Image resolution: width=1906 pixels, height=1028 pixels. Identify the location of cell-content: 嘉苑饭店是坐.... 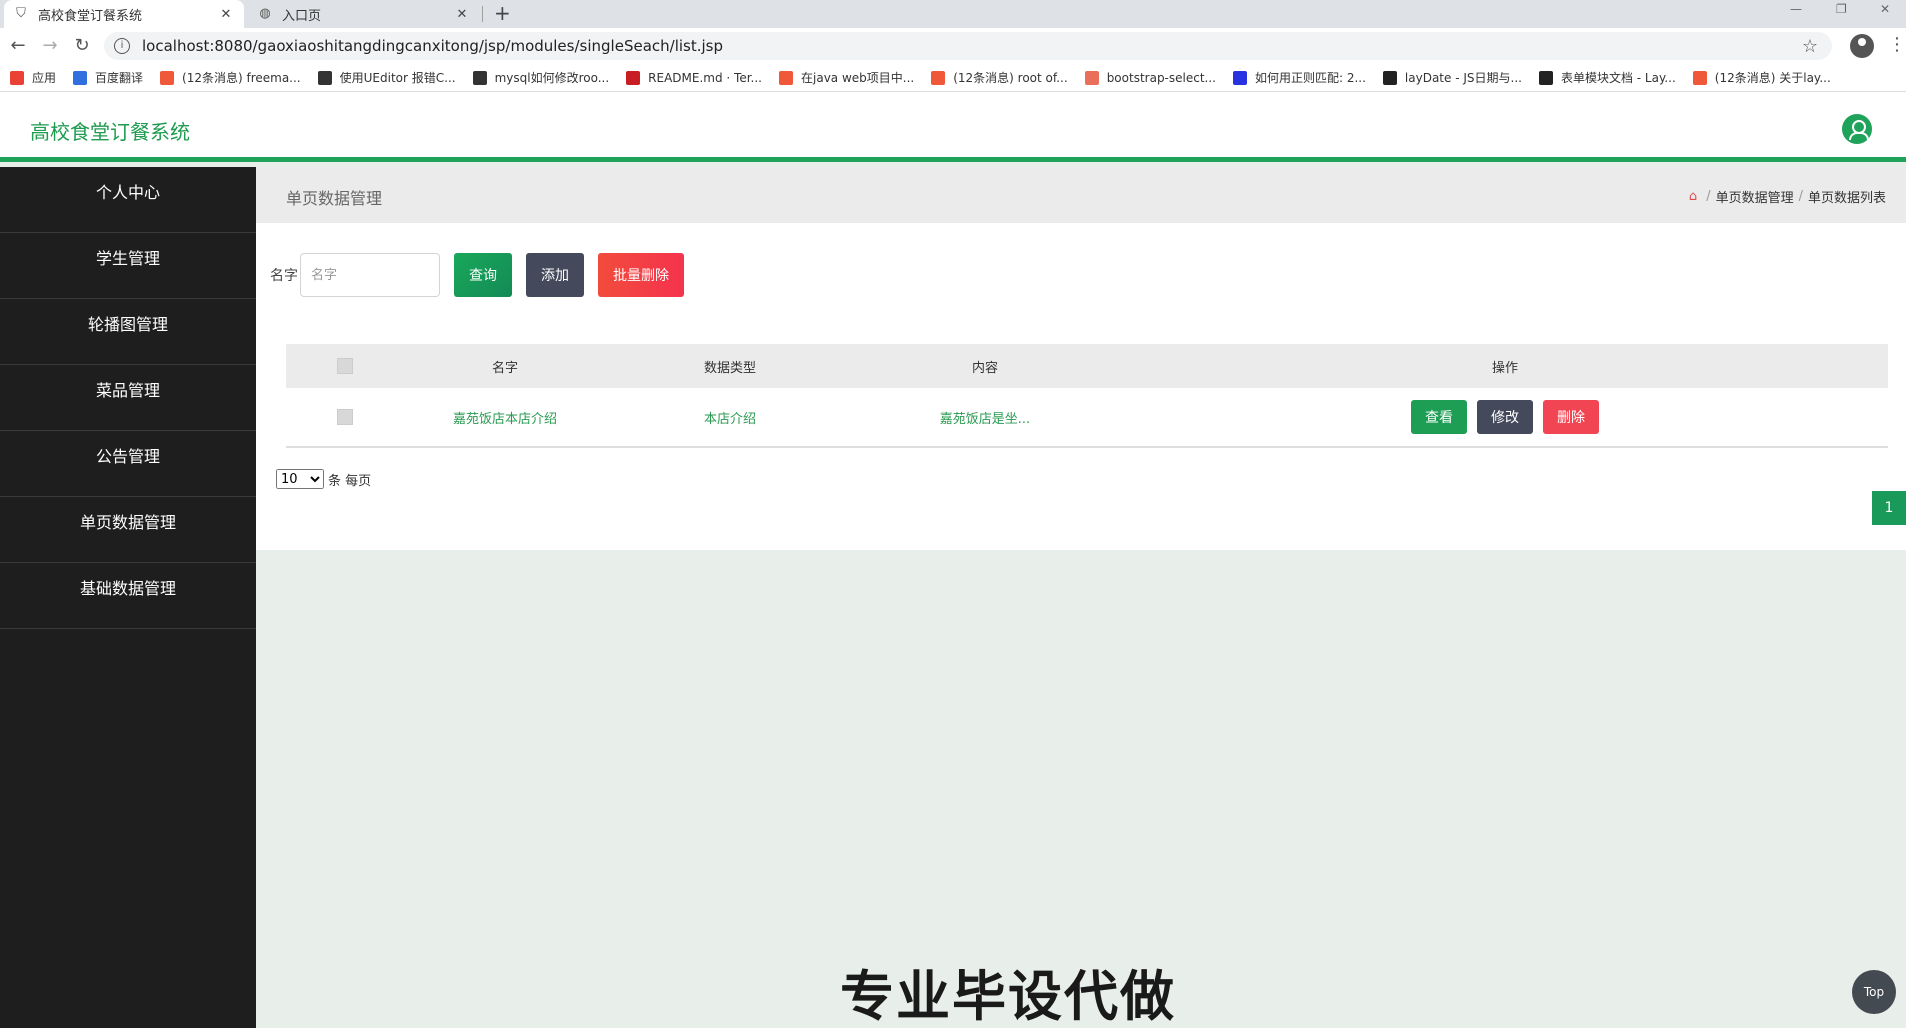
(985, 419).